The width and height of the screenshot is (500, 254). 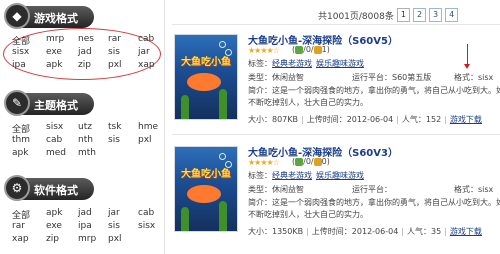 I want to click on tags-row: 标签：经典老游戏 娱乐趣味游戏, so click(x=308, y=175).